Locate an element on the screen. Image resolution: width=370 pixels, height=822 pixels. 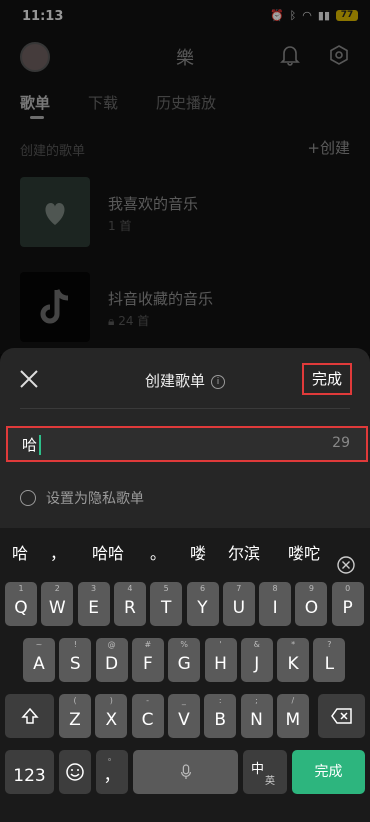
key-j: & J is located at coordinates (256, 660).